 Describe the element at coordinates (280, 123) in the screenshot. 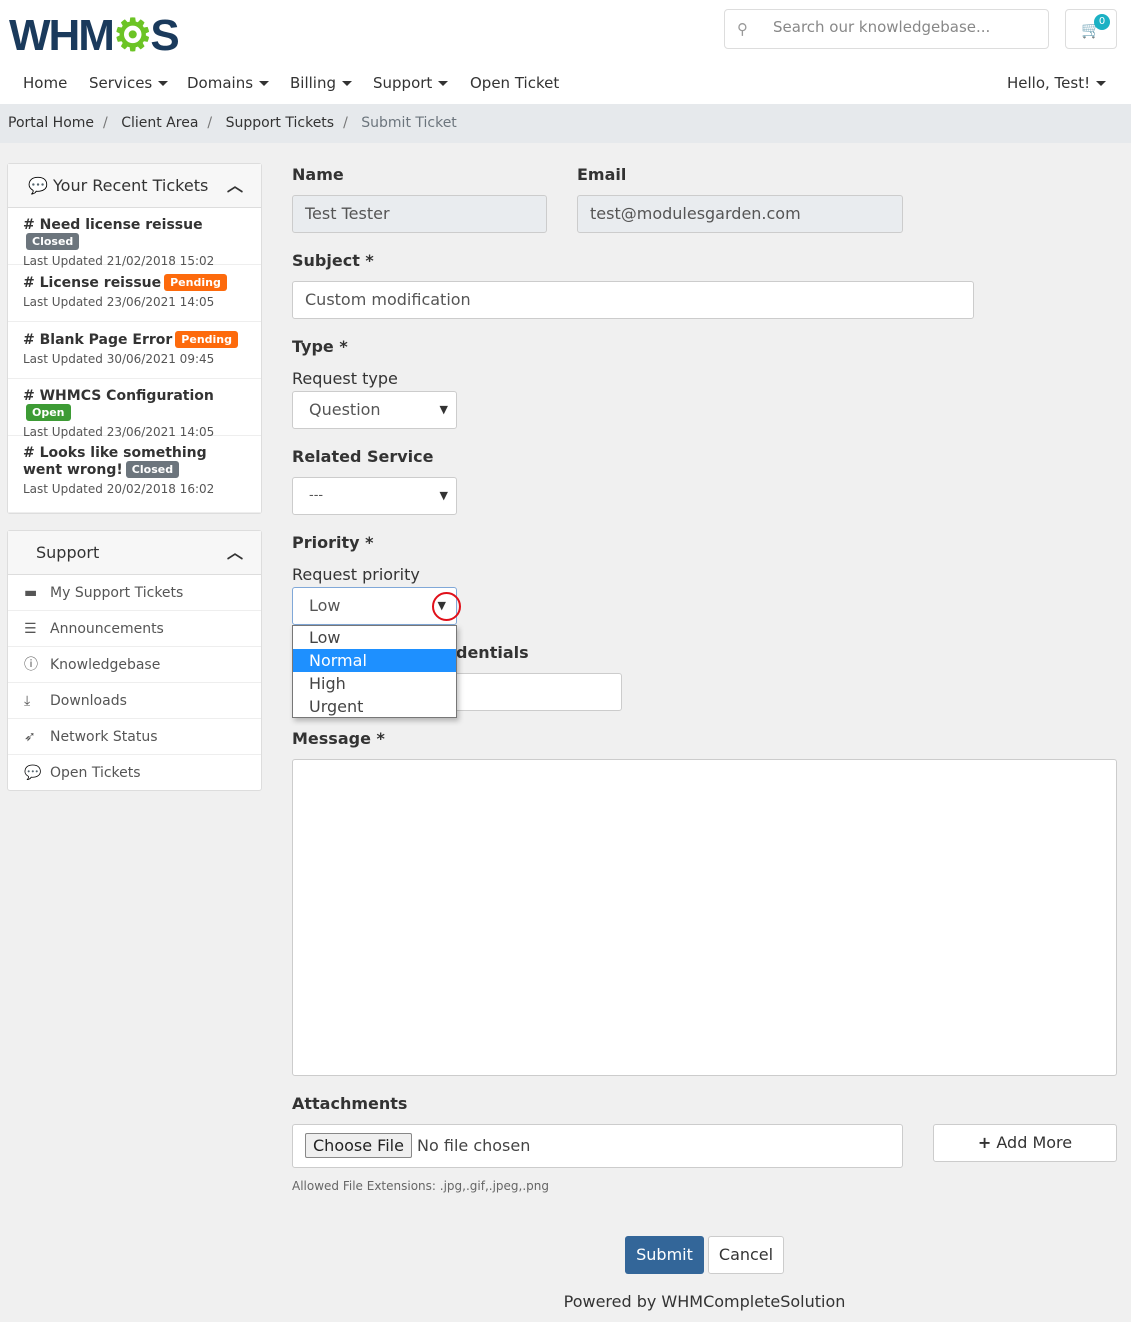

I see `crumb-support-tickets: Support Tickets` at that location.